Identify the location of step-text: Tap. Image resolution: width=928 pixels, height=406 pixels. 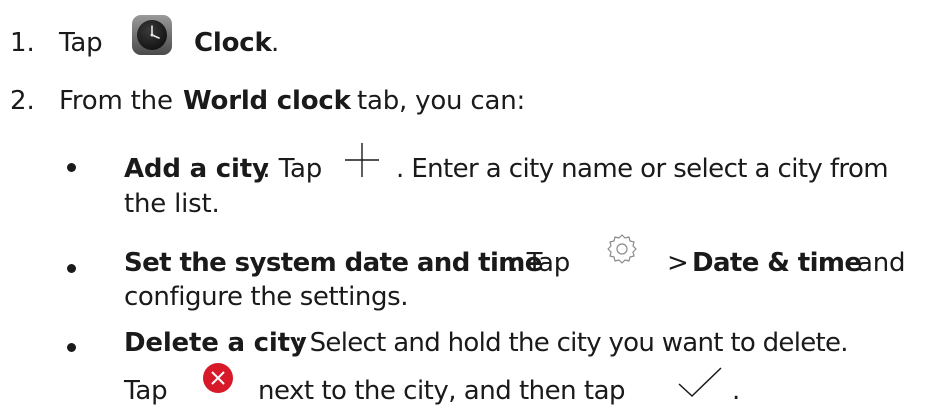
(81, 43).